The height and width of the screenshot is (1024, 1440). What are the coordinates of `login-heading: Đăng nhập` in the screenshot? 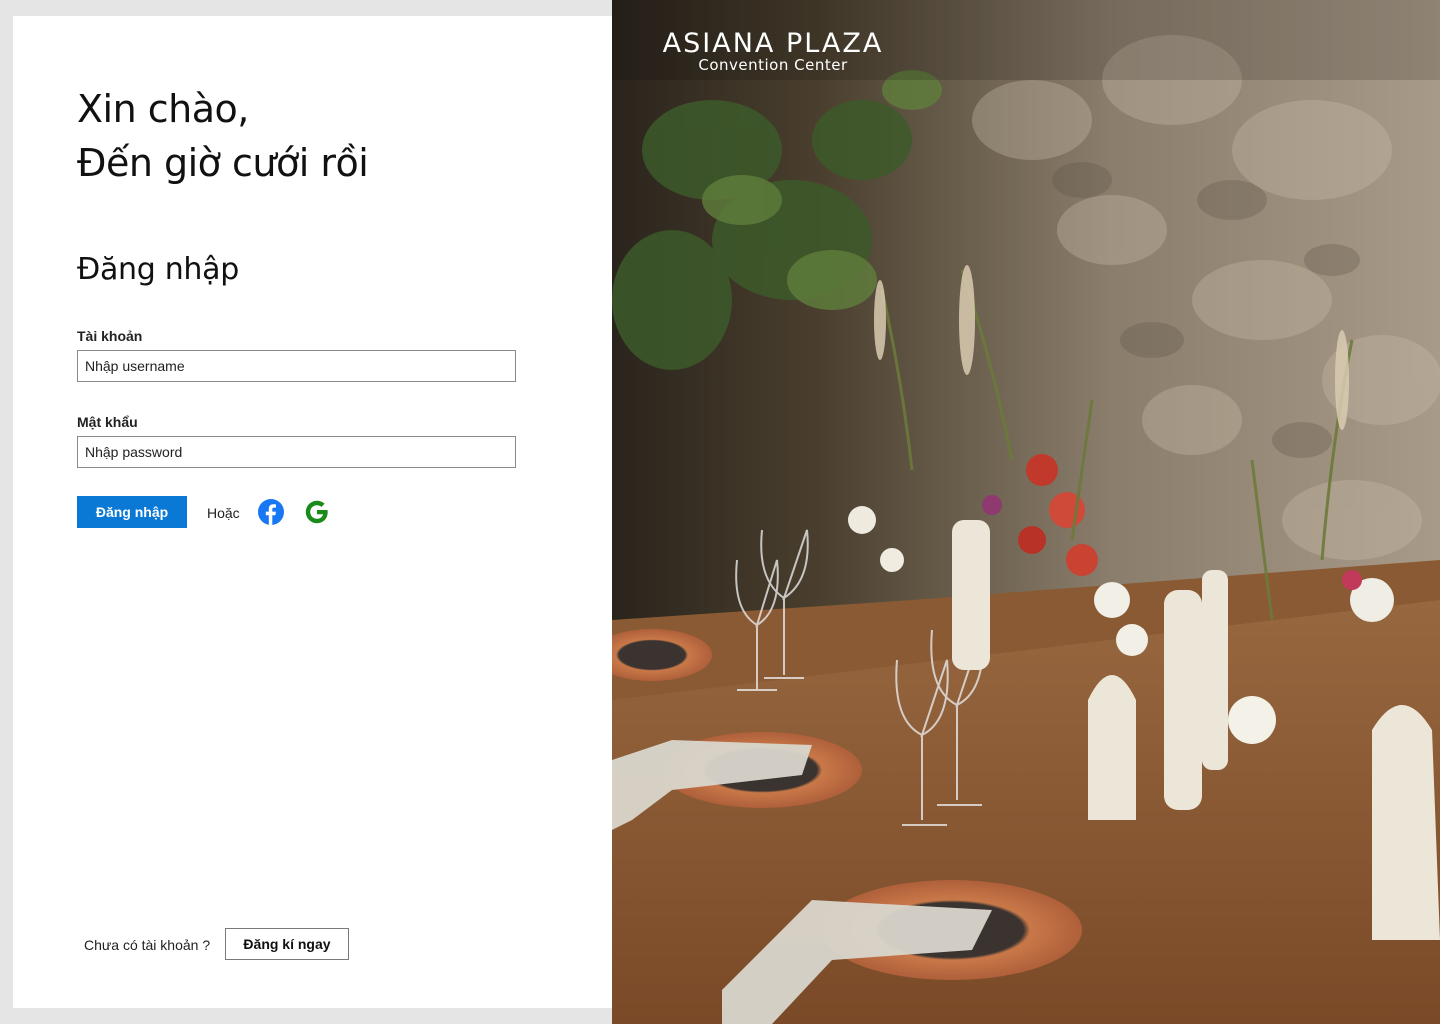 It's located at (158, 269).